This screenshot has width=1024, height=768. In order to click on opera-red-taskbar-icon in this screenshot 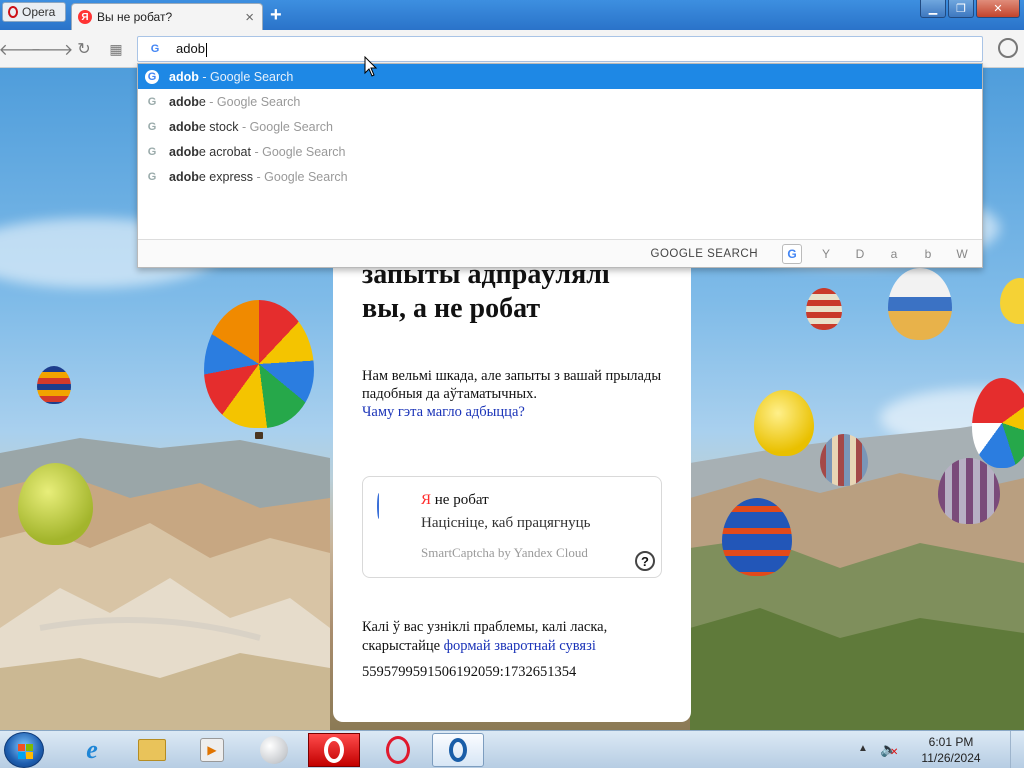, I will do `click(334, 750)`.